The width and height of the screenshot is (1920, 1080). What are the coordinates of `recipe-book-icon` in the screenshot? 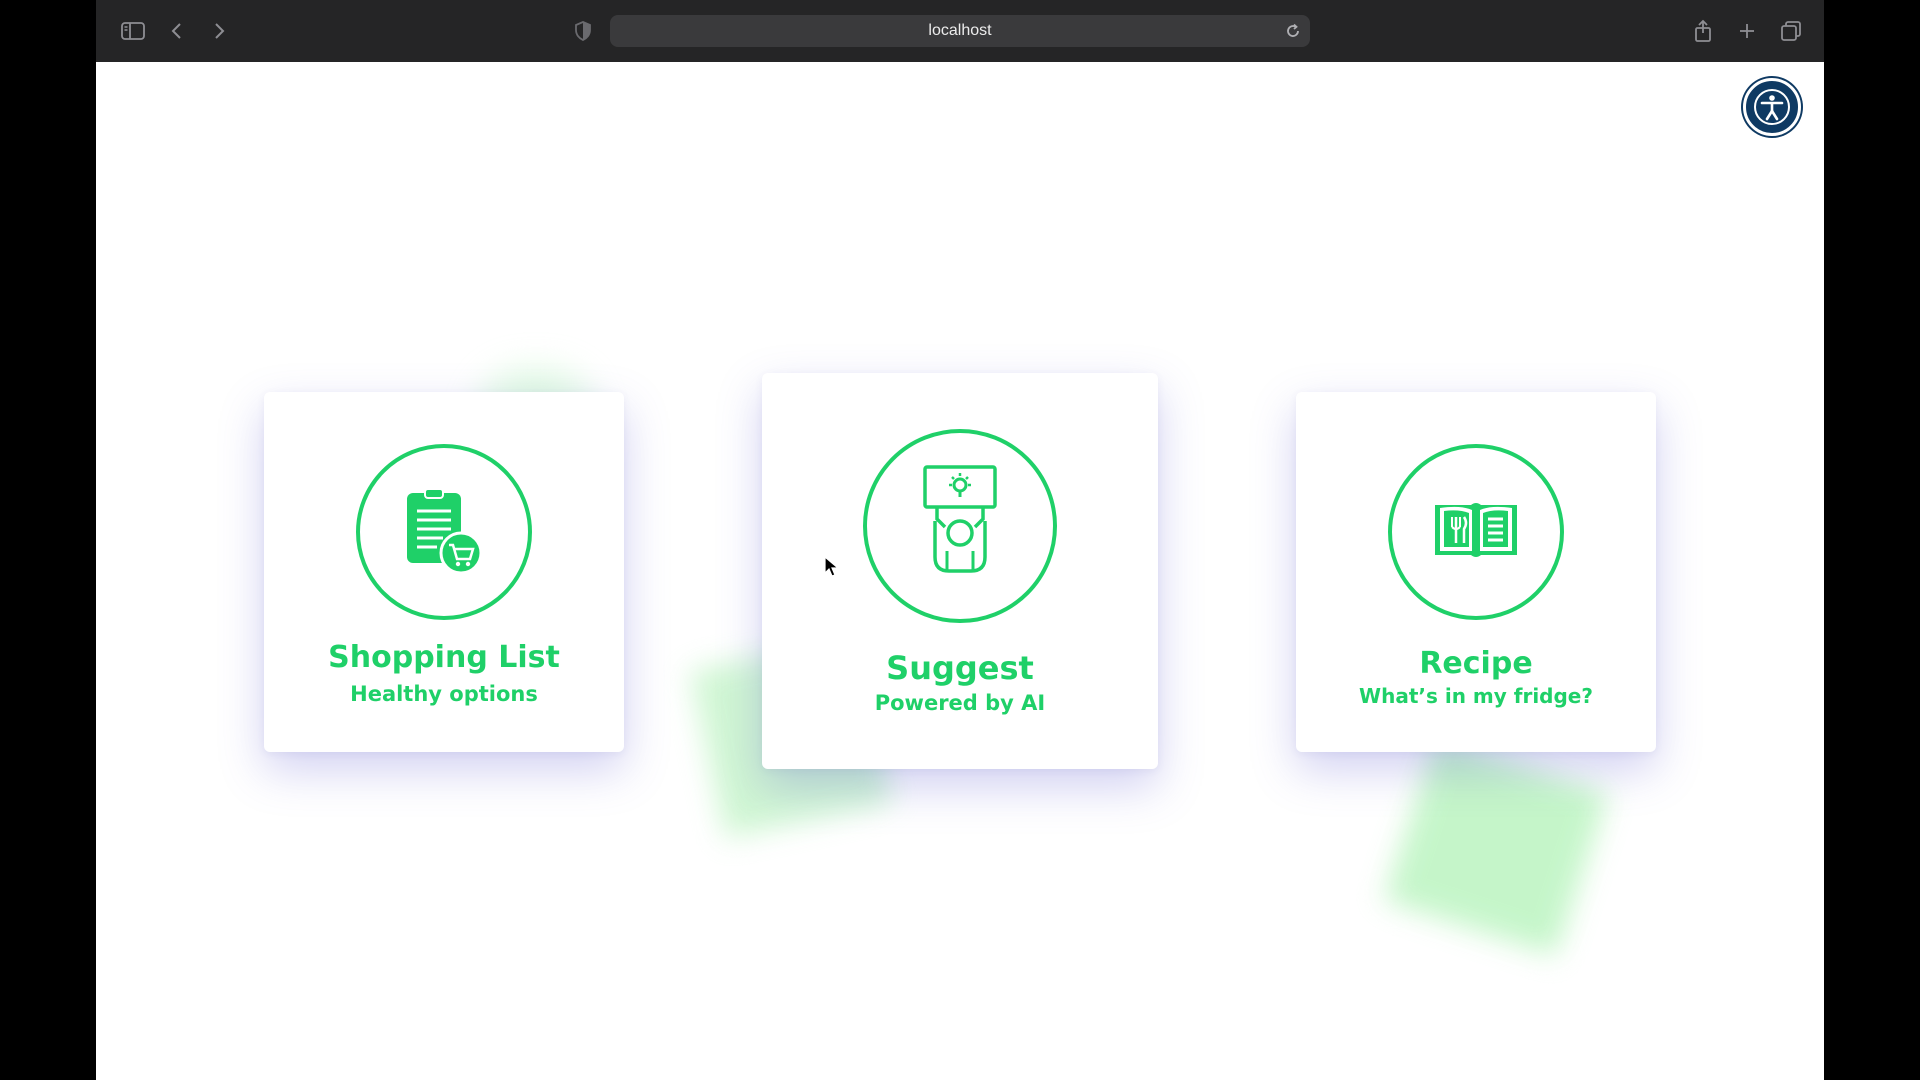 It's located at (1476, 532).